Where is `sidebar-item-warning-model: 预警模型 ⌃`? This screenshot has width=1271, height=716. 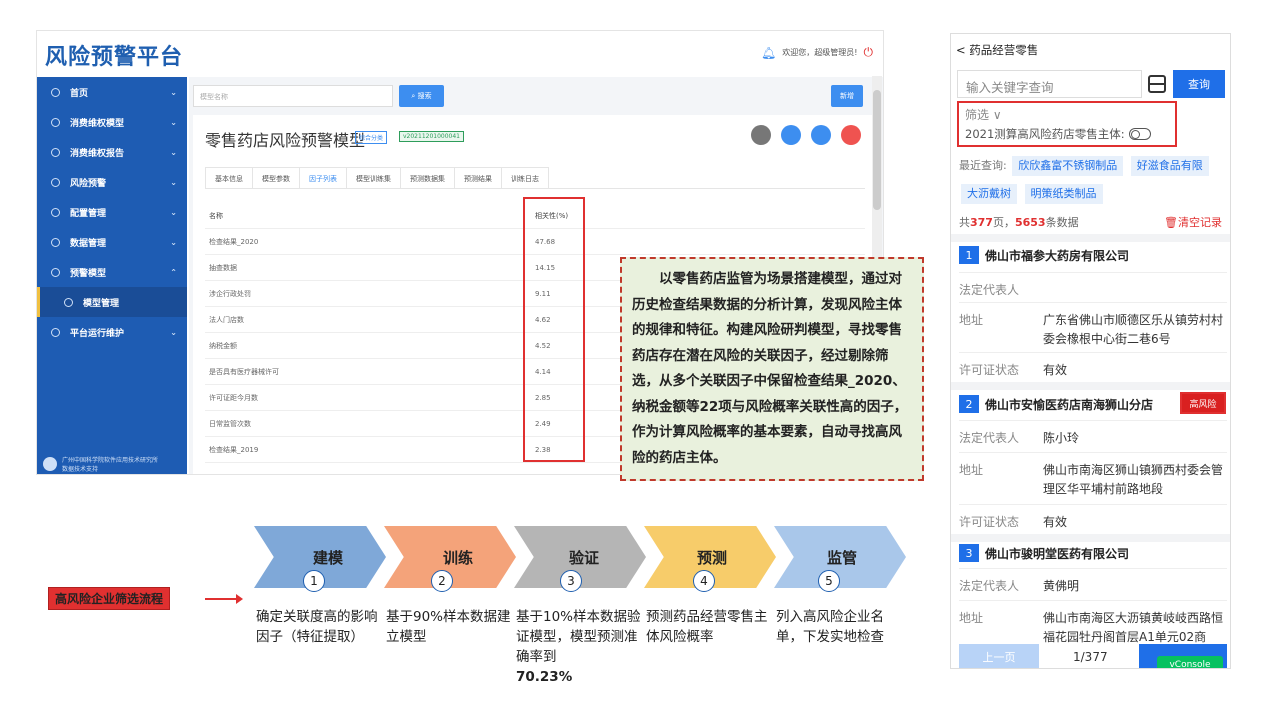
sidebar-item-warning-model: 预警模型 ⌃ is located at coordinates (112, 272).